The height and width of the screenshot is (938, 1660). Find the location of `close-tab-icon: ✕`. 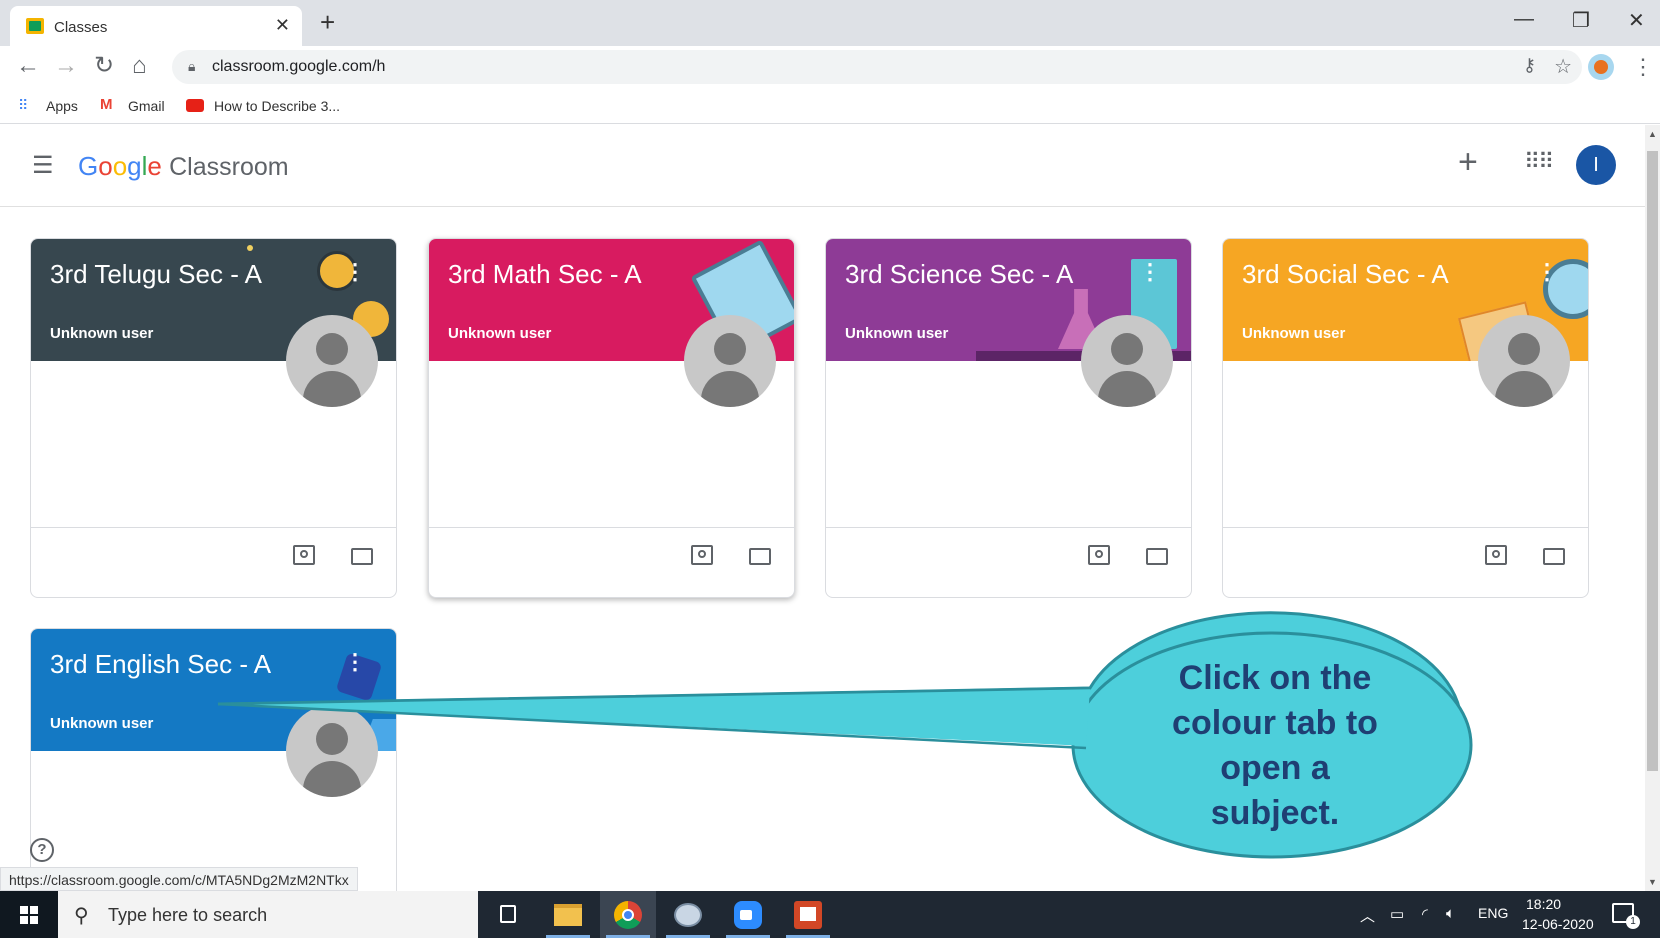

close-tab-icon: ✕ is located at coordinates (282, 25).